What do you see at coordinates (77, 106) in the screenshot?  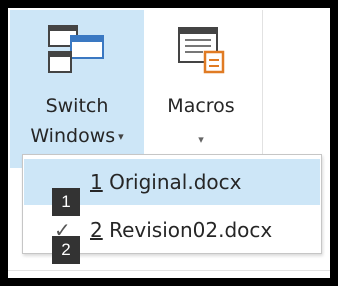 I see `switch-windows-label-line1: Switch` at bounding box center [77, 106].